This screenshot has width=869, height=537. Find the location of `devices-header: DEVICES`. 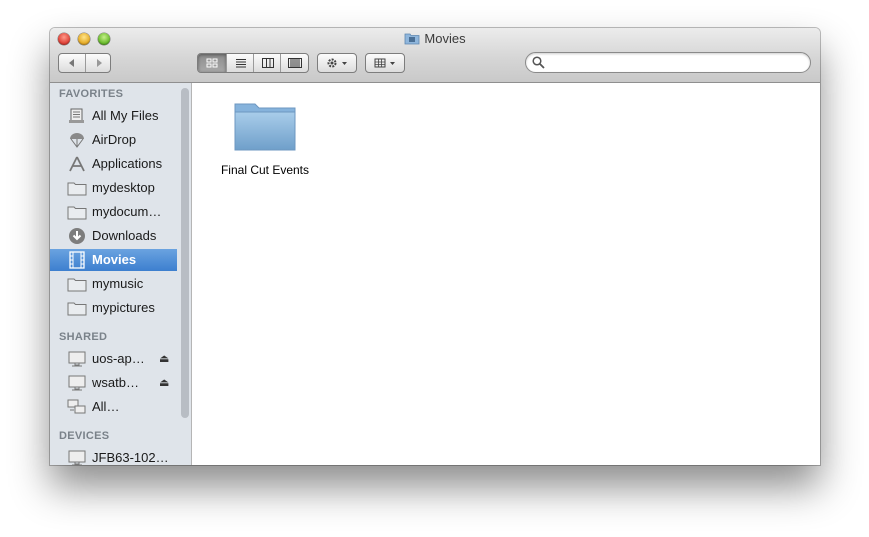

devices-header: DEVICES is located at coordinates (84, 436).